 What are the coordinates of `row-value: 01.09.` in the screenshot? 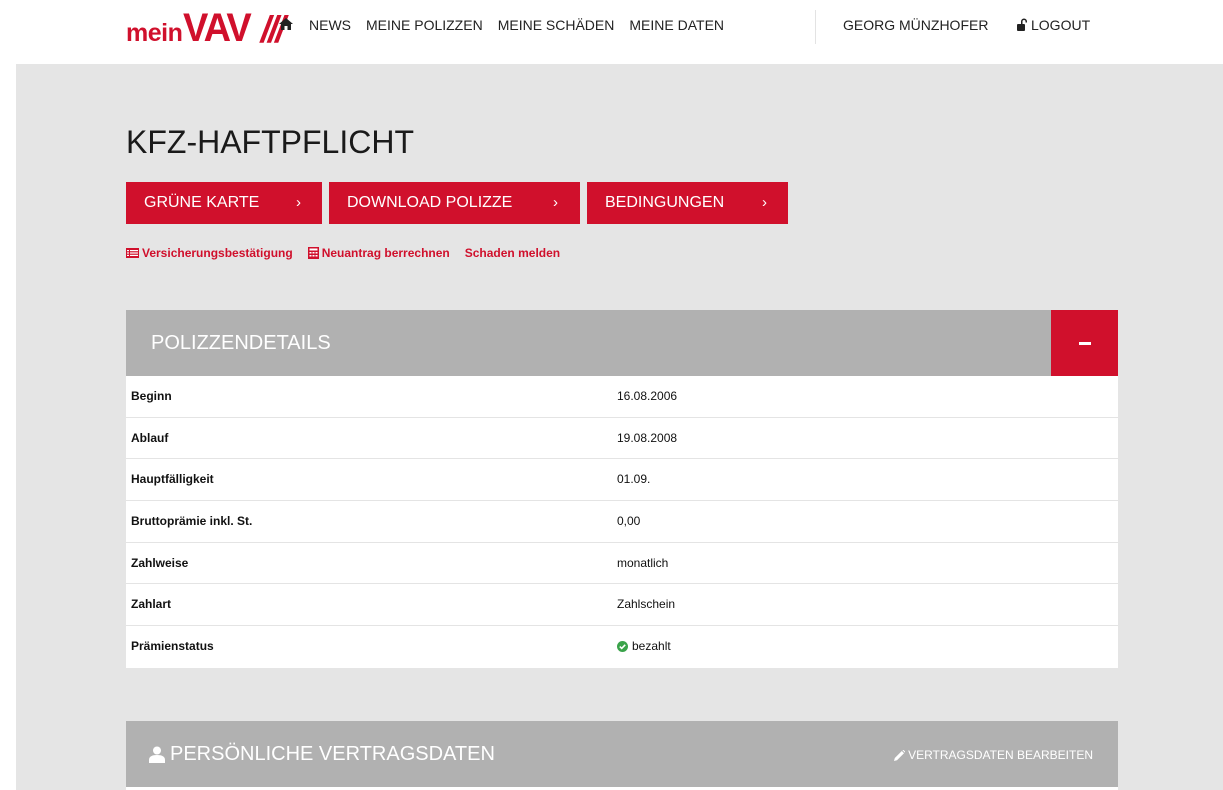 It's located at (634, 479).